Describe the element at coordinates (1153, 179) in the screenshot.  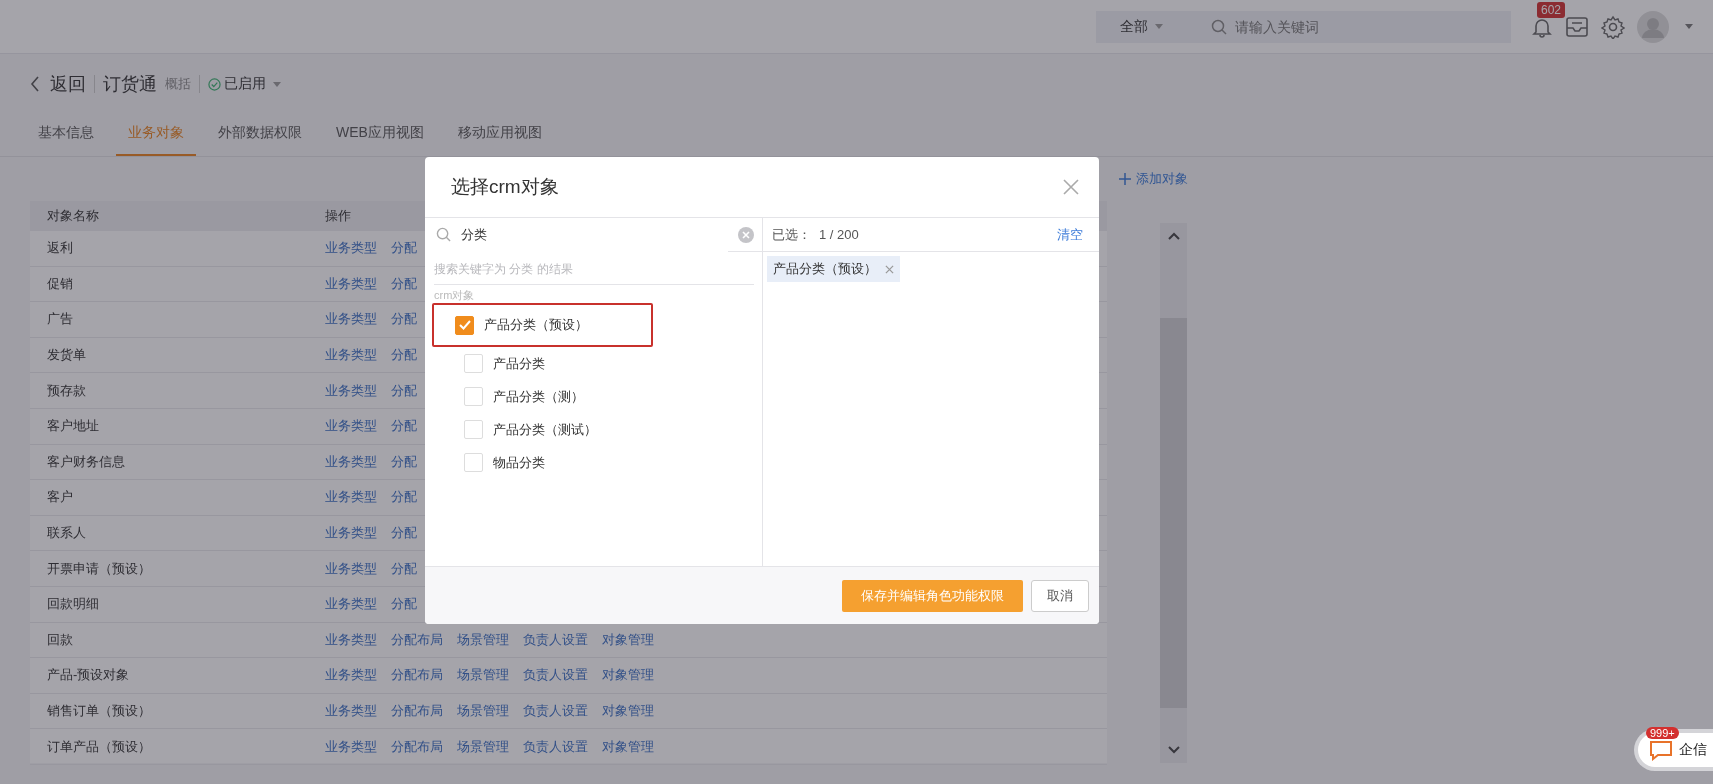
I see `add-object-button: 添加对象` at that location.